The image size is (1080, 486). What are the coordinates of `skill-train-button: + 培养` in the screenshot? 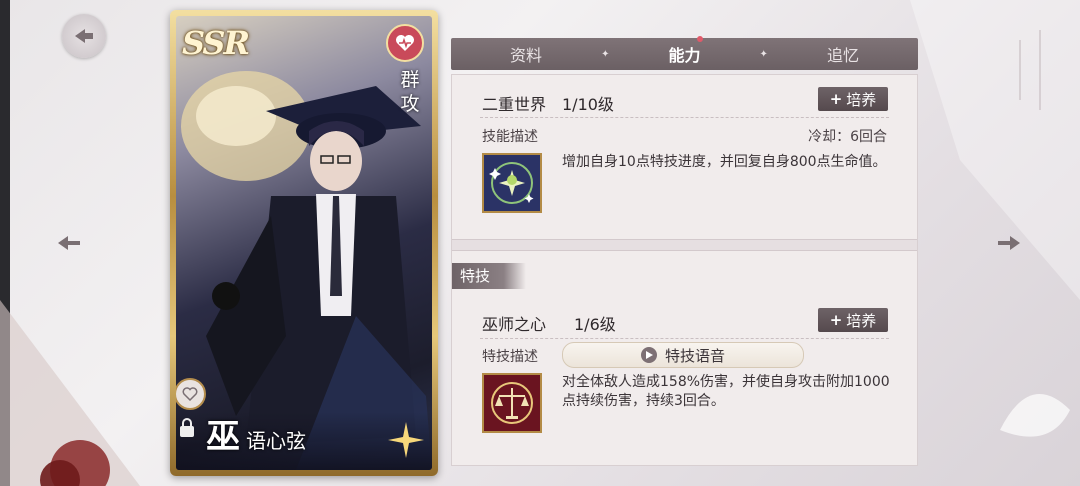 It's located at (853, 99).